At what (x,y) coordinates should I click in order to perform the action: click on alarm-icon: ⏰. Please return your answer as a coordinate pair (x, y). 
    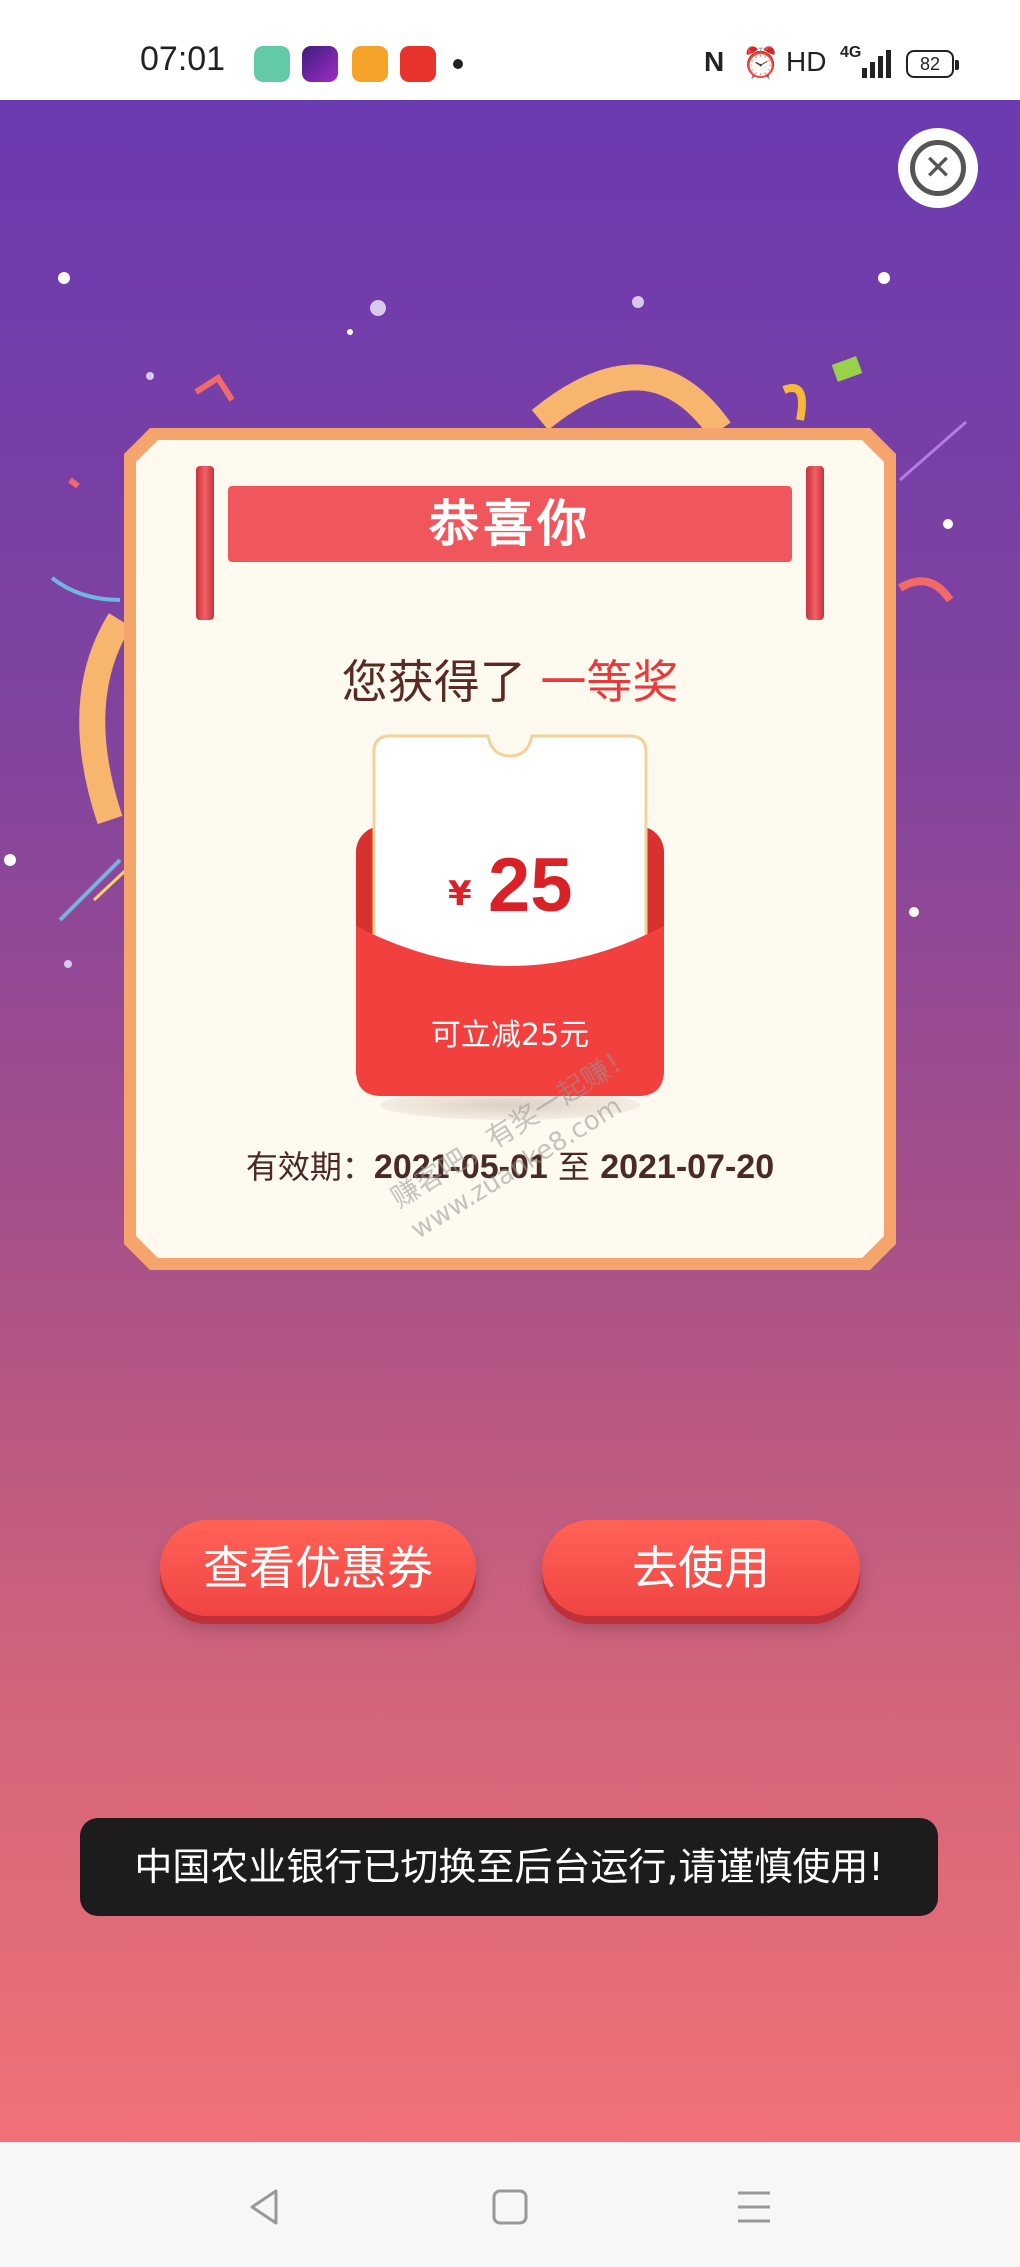
    Looking at the image, I should click on (761, 63).